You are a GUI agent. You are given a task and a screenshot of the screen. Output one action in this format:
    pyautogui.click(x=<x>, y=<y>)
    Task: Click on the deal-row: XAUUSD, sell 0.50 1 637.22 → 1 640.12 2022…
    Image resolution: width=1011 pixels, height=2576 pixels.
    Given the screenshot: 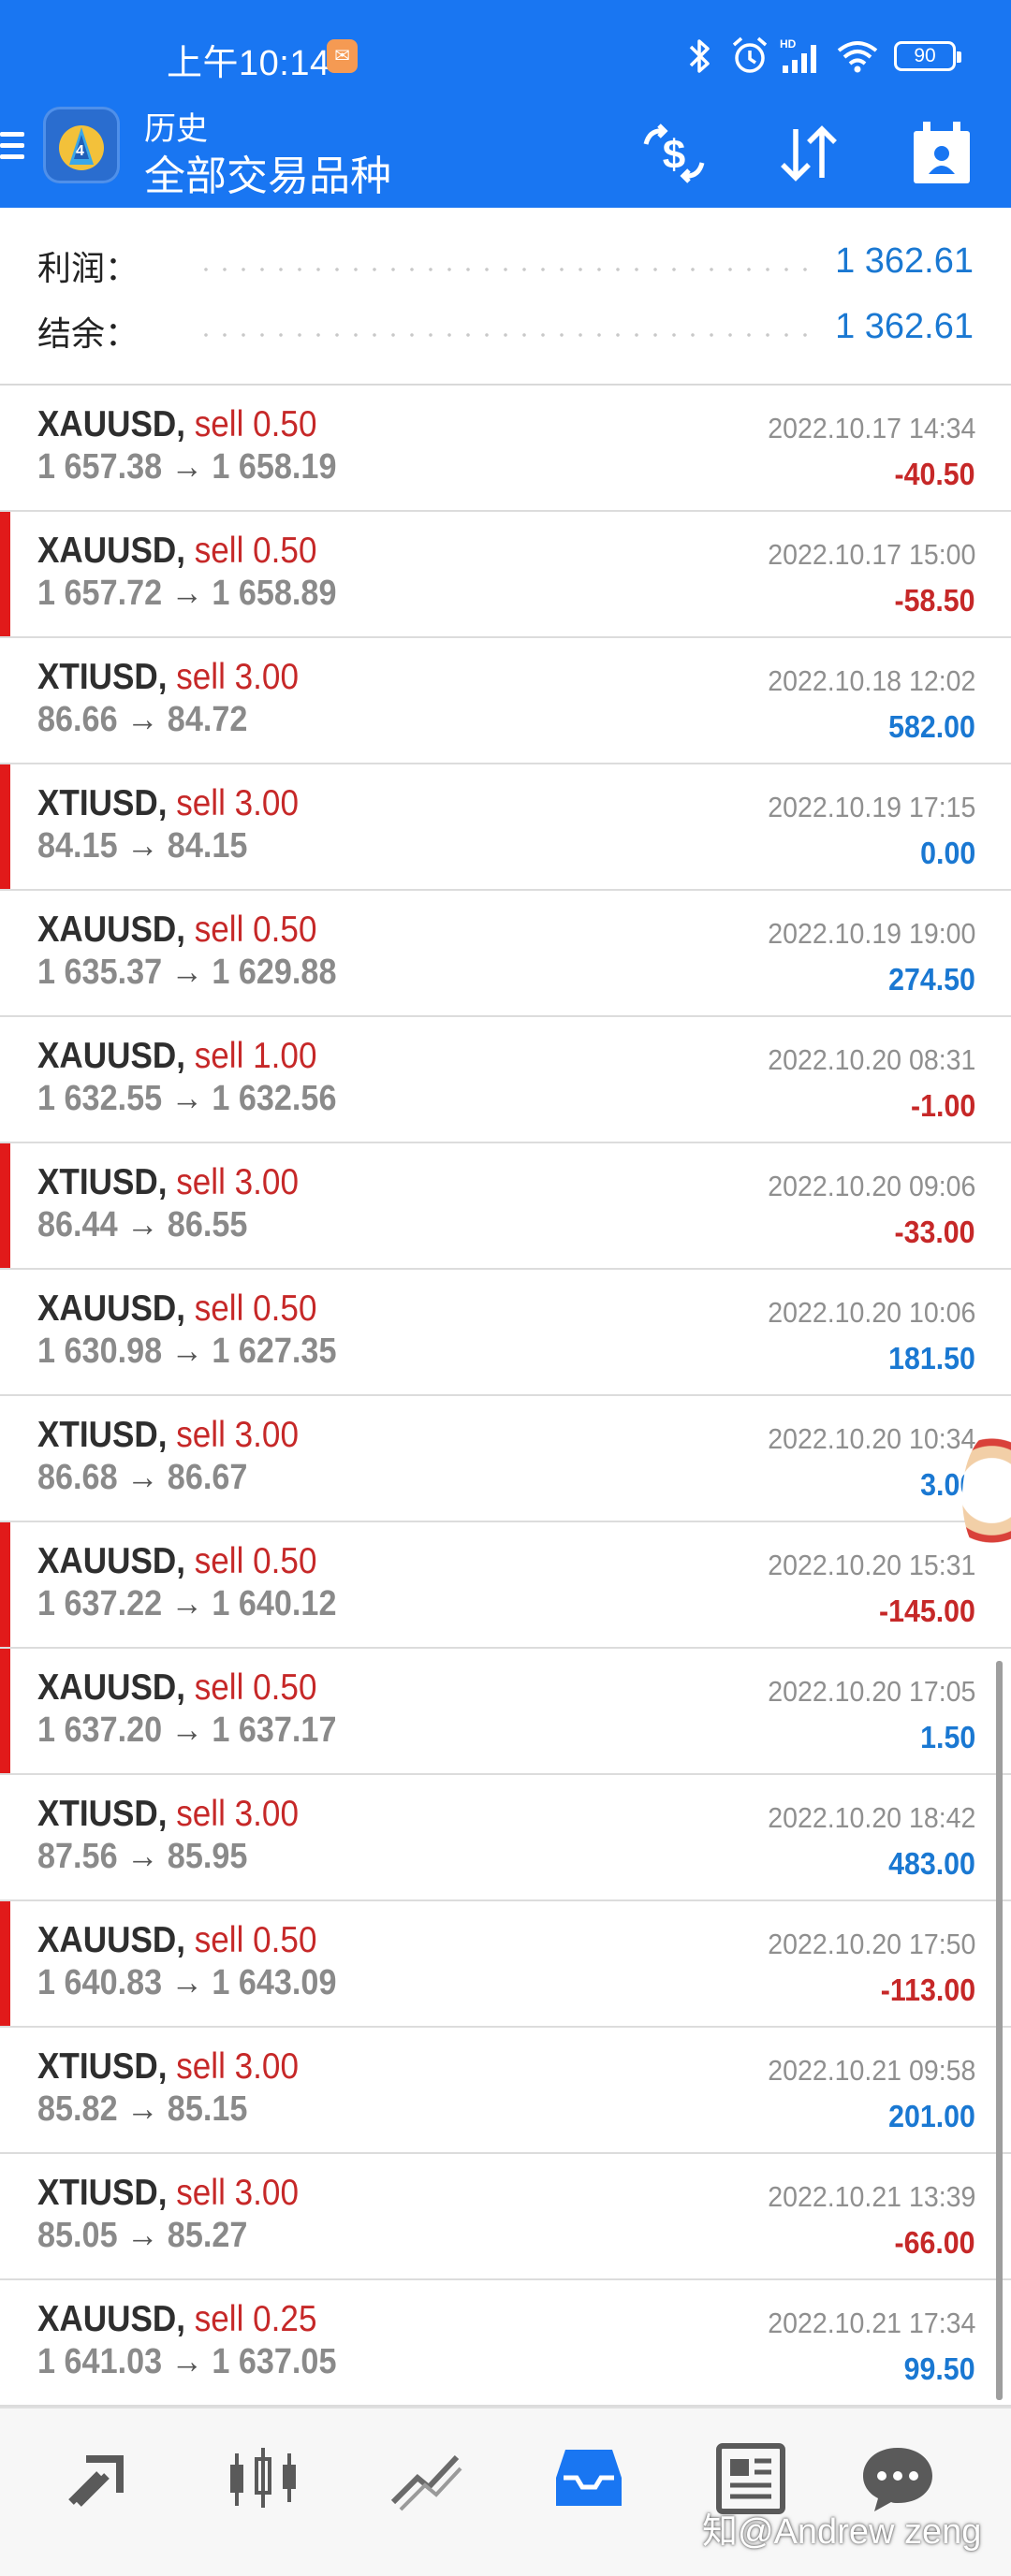 What is the action you would take?
    pyautogui.click(x=505, y=1585)
    